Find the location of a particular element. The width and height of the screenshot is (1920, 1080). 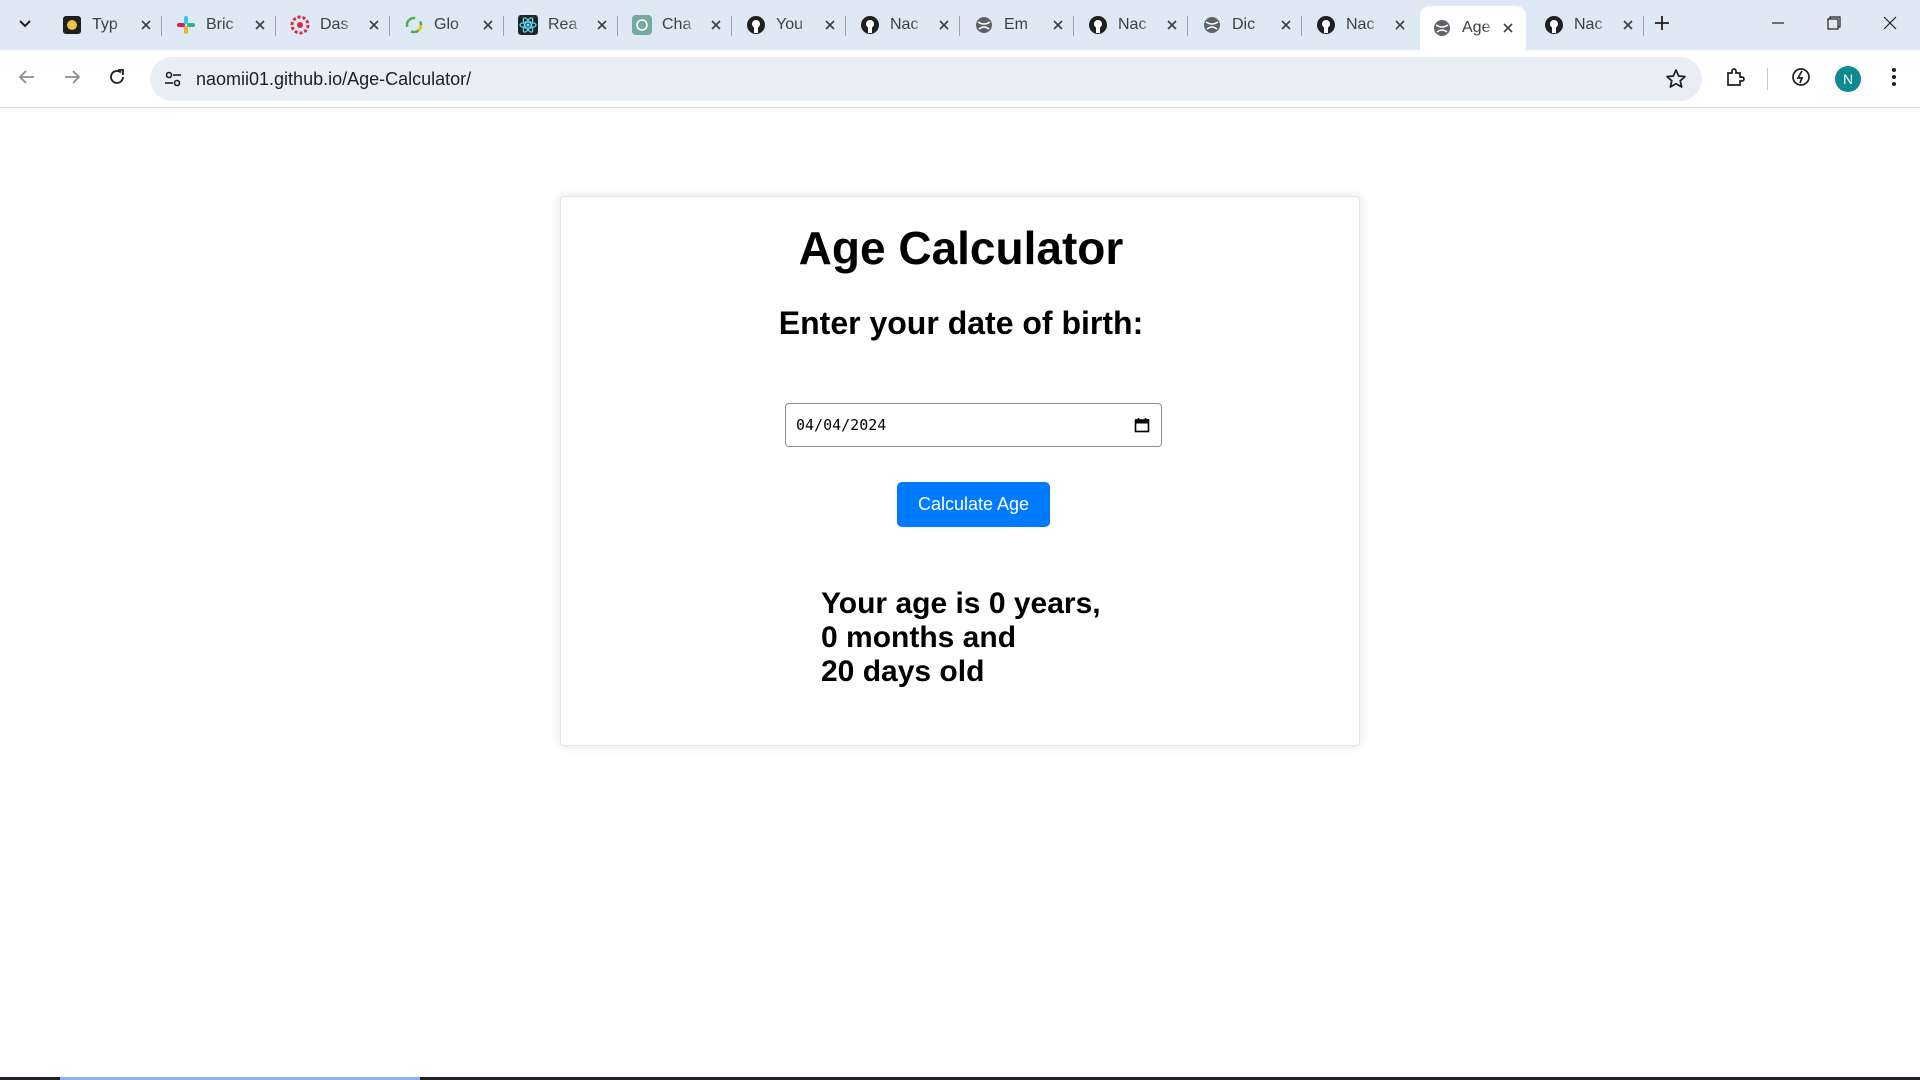

tab-github: You is located at coordinates (791, 25).